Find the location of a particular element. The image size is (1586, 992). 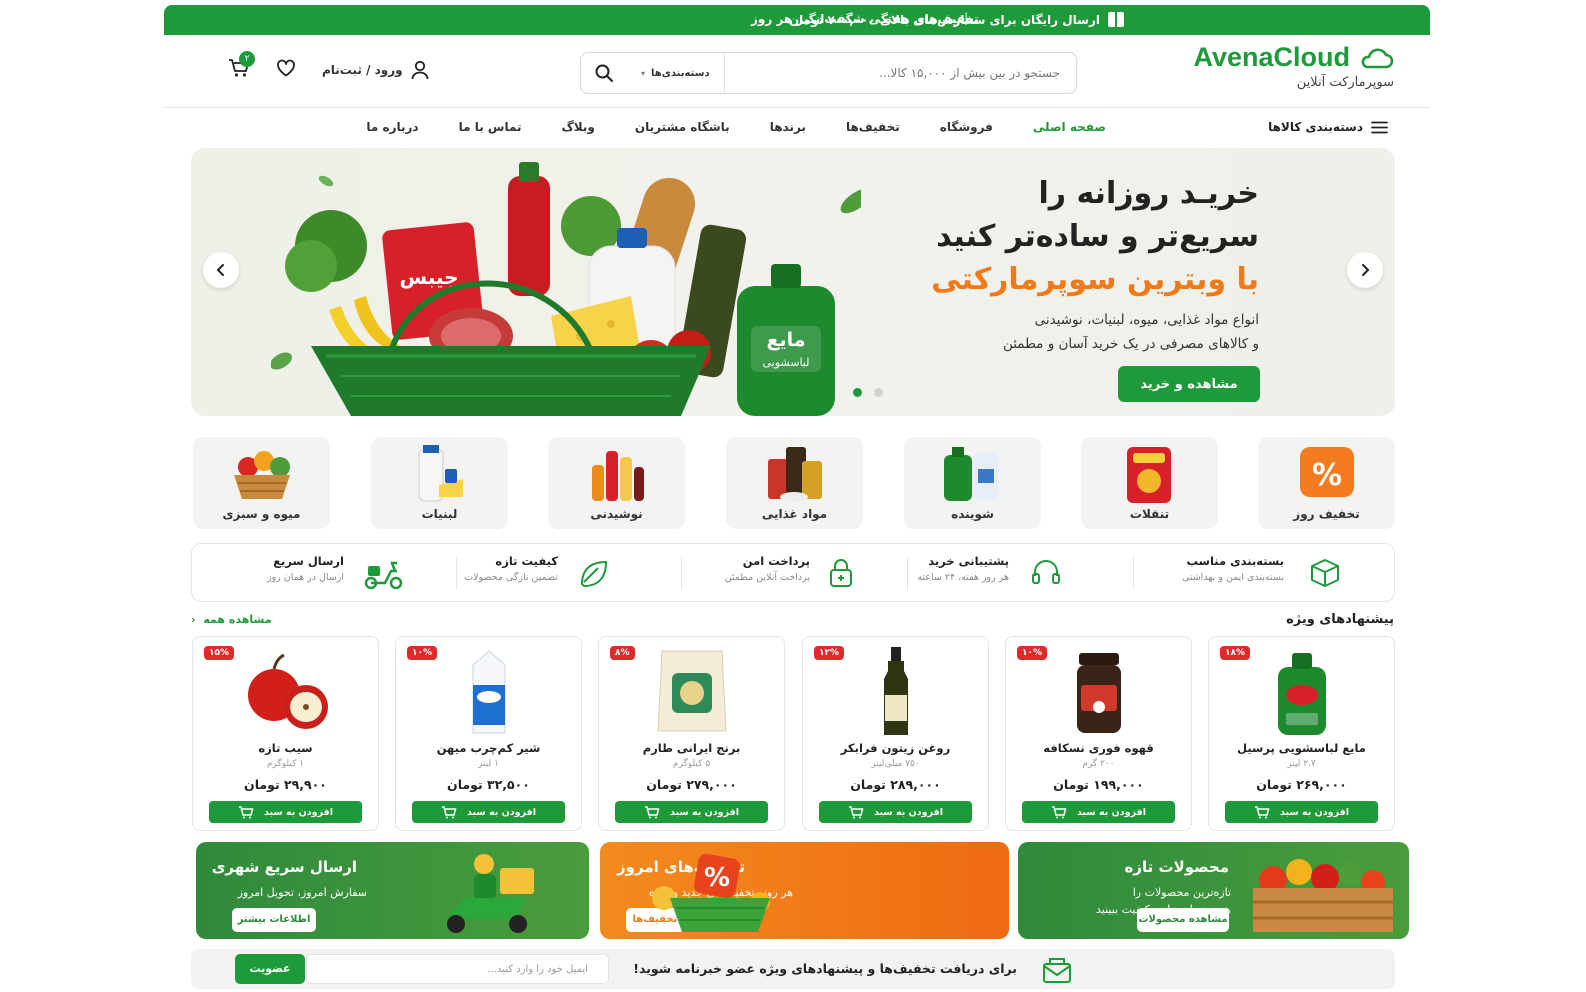

promo-subtitle-line: تازه‌ترین محصولات را is located at coordinates (1181, 892).